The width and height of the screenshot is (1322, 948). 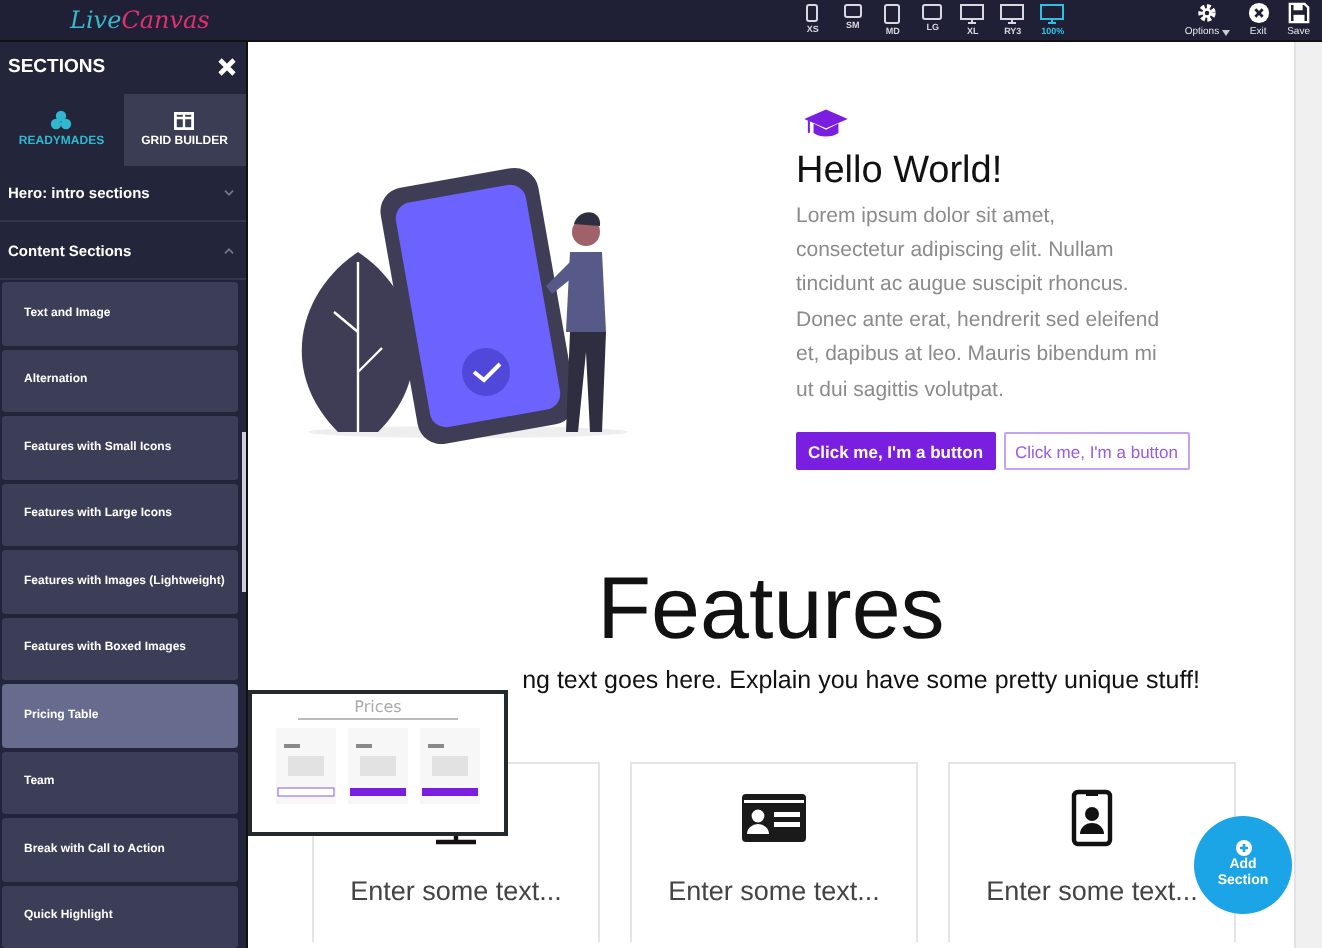 I want to click on id-badge-icon, so click(x=1092, y=818).